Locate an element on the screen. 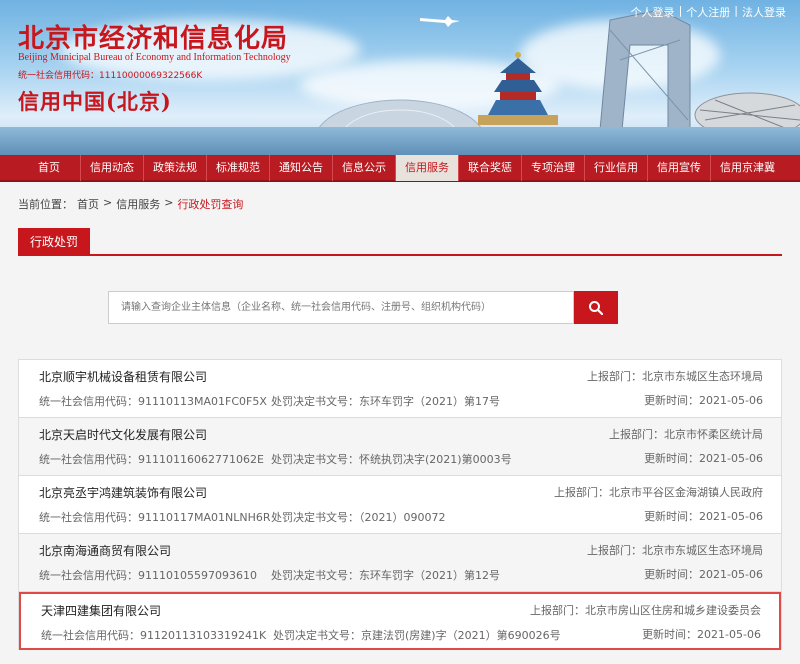 The height and width of the screenshot is (664, 800). nav-item-policies: 政策法规 is located at coordinates (175, 167).